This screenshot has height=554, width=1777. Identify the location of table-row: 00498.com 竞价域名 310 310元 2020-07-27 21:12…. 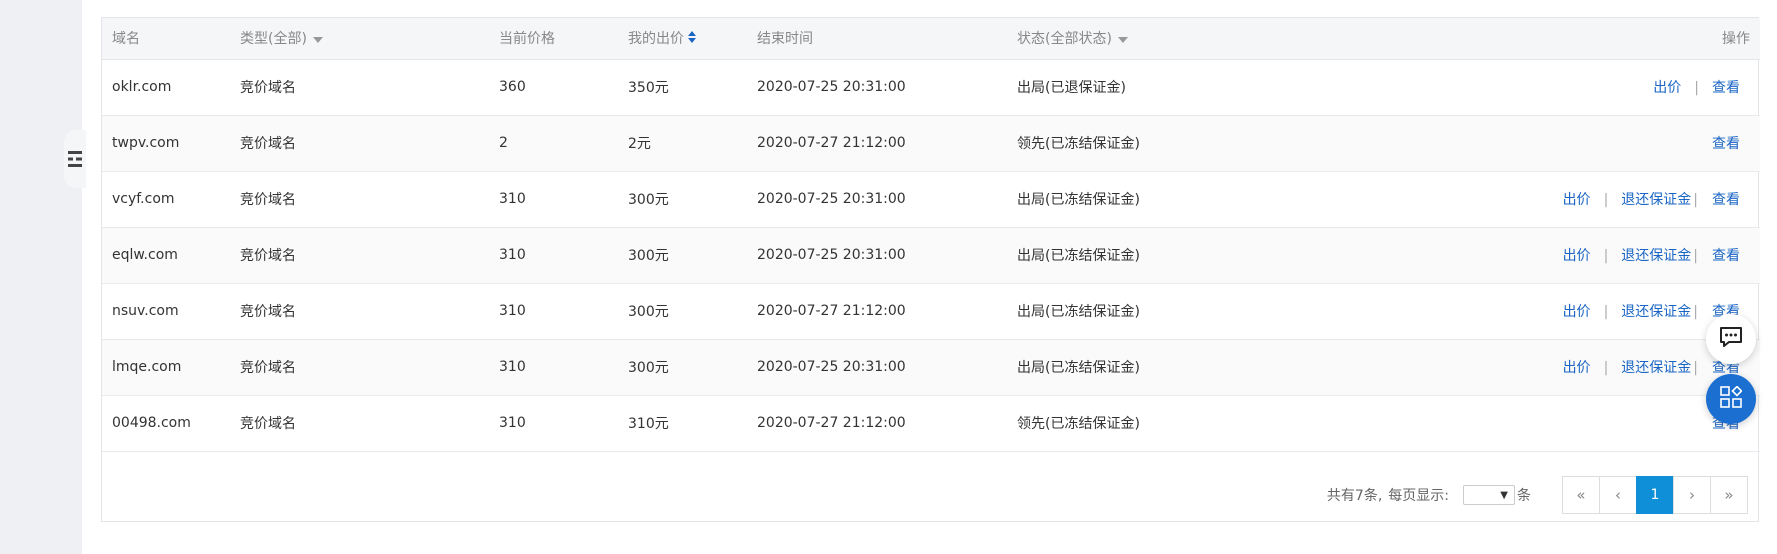
(931, 423).